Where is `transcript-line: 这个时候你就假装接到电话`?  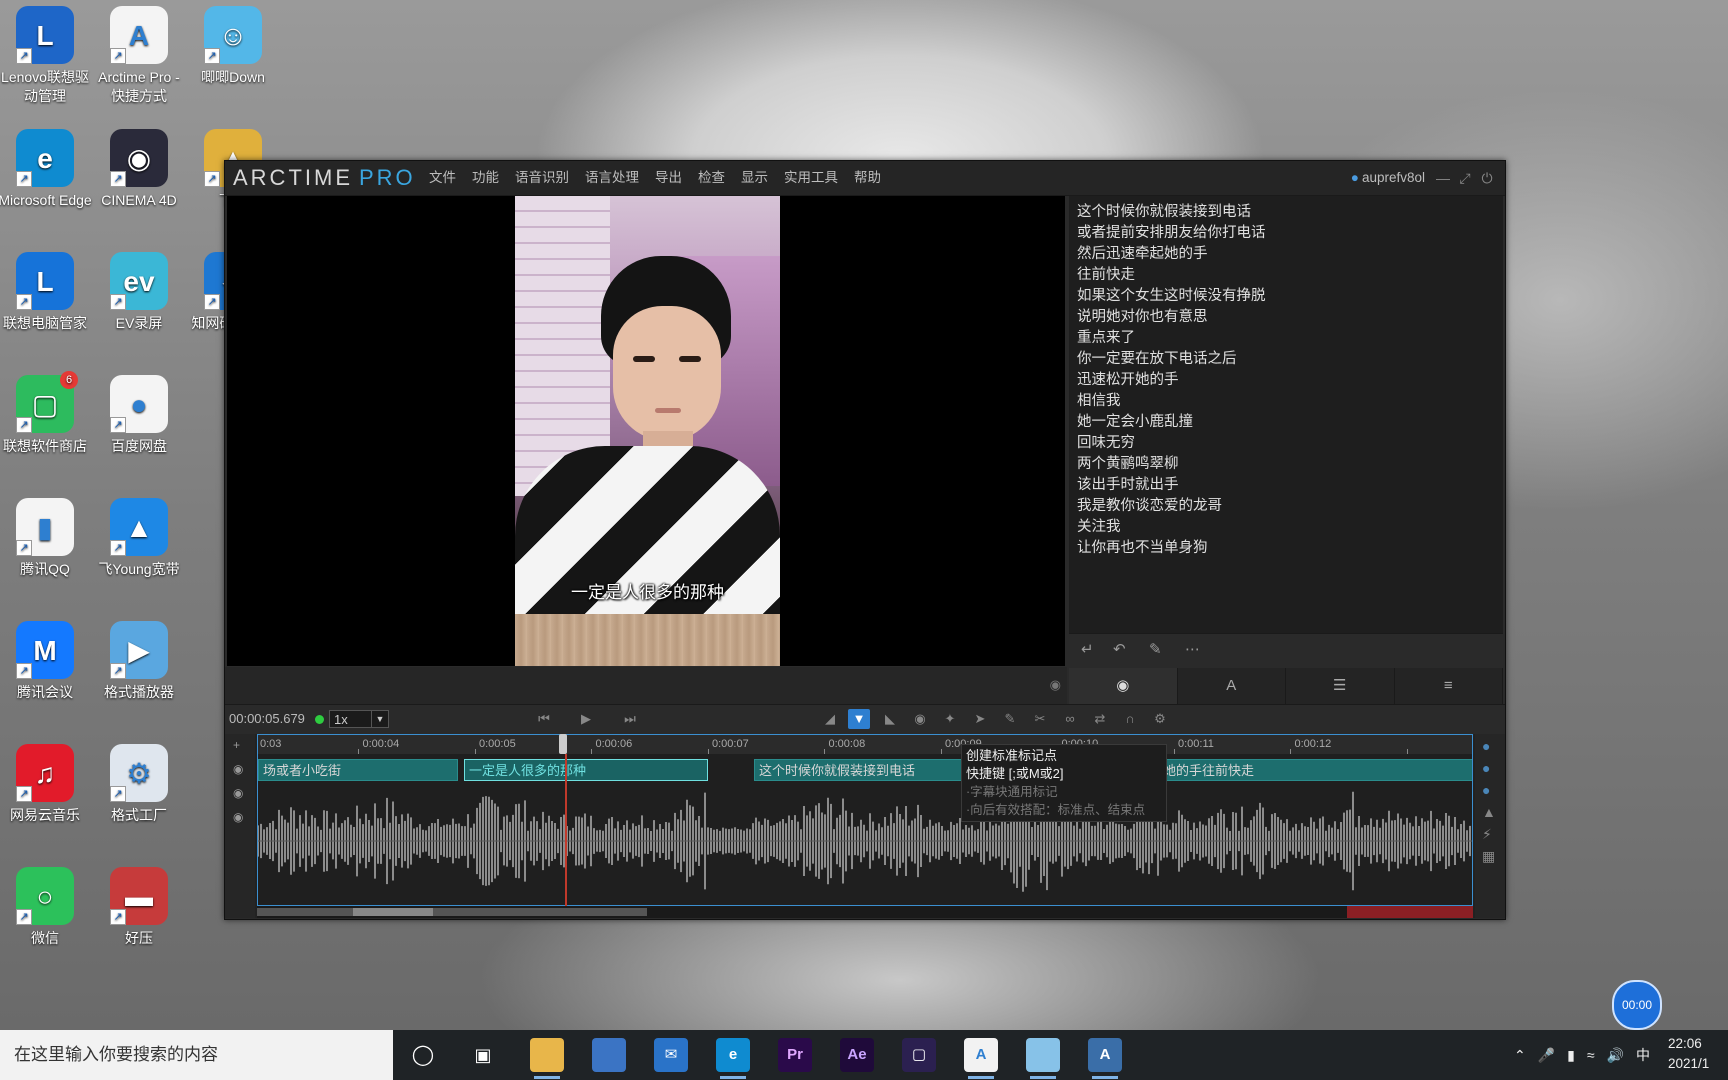 transcript-line: 这个时候你就假装接到电话 is located at coordinates (1286, 212).